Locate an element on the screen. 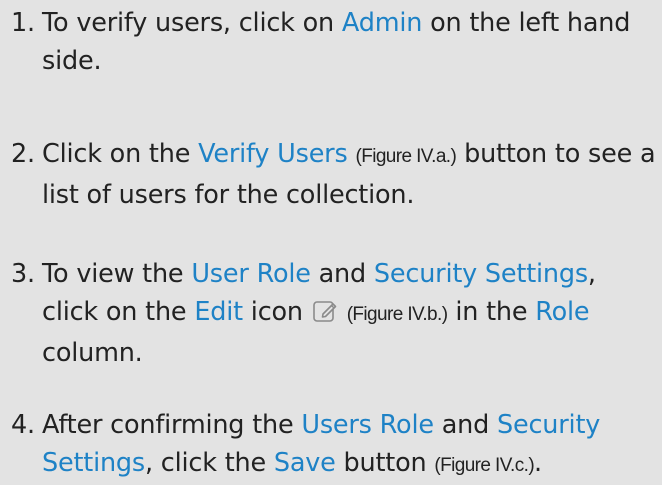  step-text-part: column. is located at coordinates (92, 353).